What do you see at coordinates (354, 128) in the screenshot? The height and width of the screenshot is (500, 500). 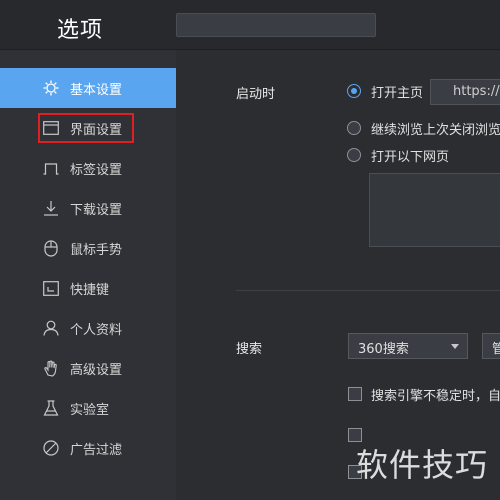 I see `startup-restore-radio` at bounding box center [354, 128].